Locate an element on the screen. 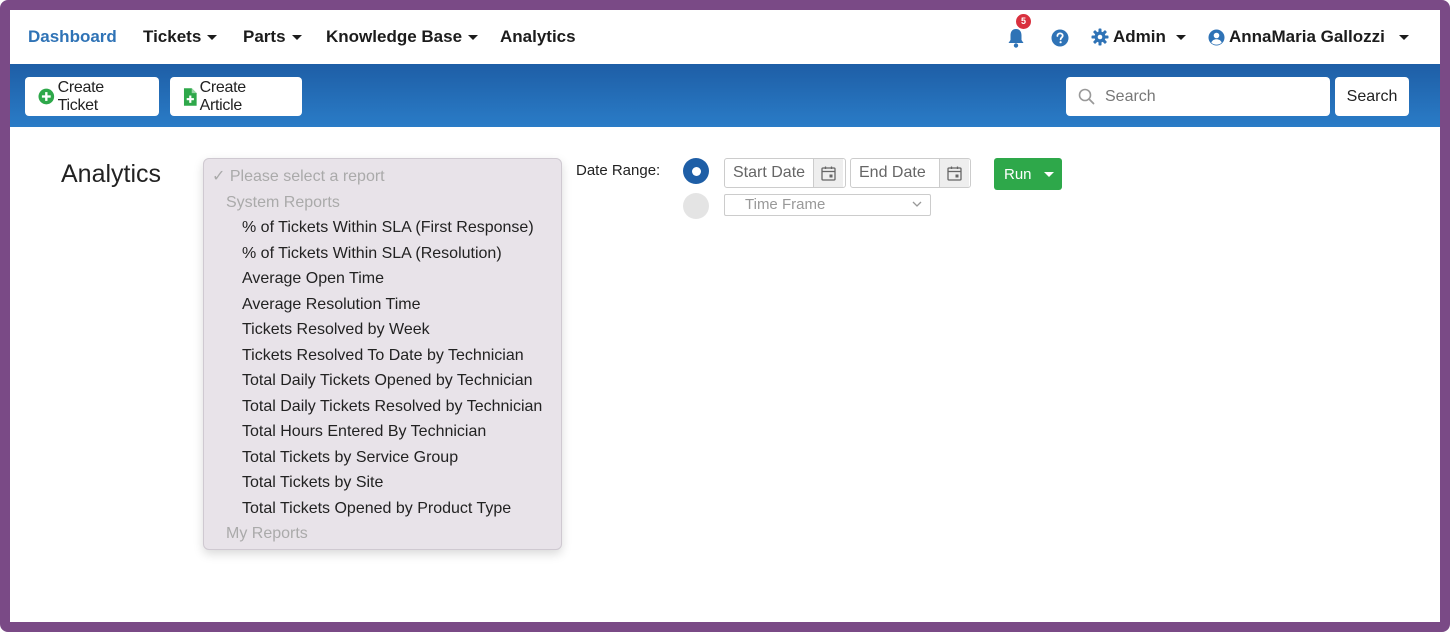 This screenshot has width=1450, height=632. help-button is located at coordinates (1060, 38).